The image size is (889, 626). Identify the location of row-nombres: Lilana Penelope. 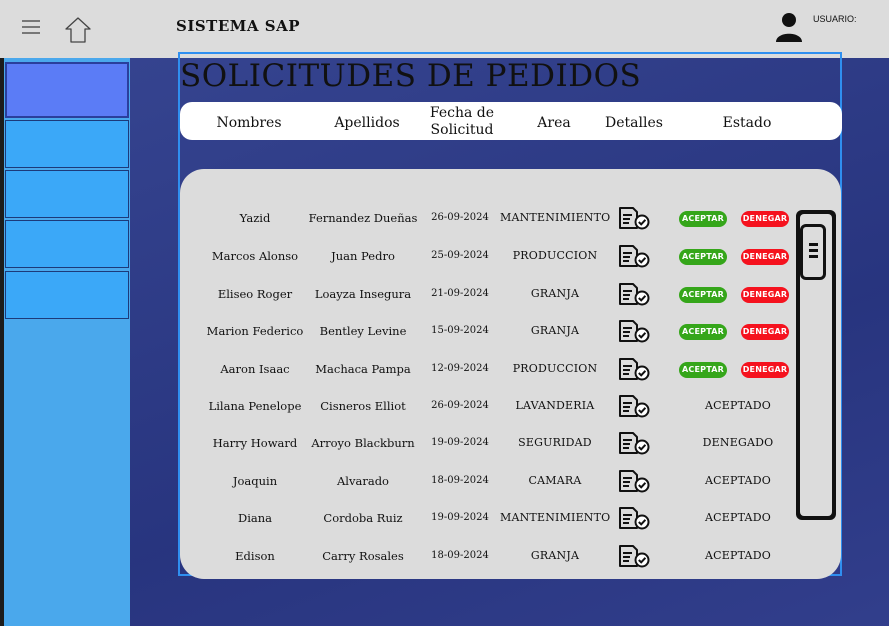
(255, 406).